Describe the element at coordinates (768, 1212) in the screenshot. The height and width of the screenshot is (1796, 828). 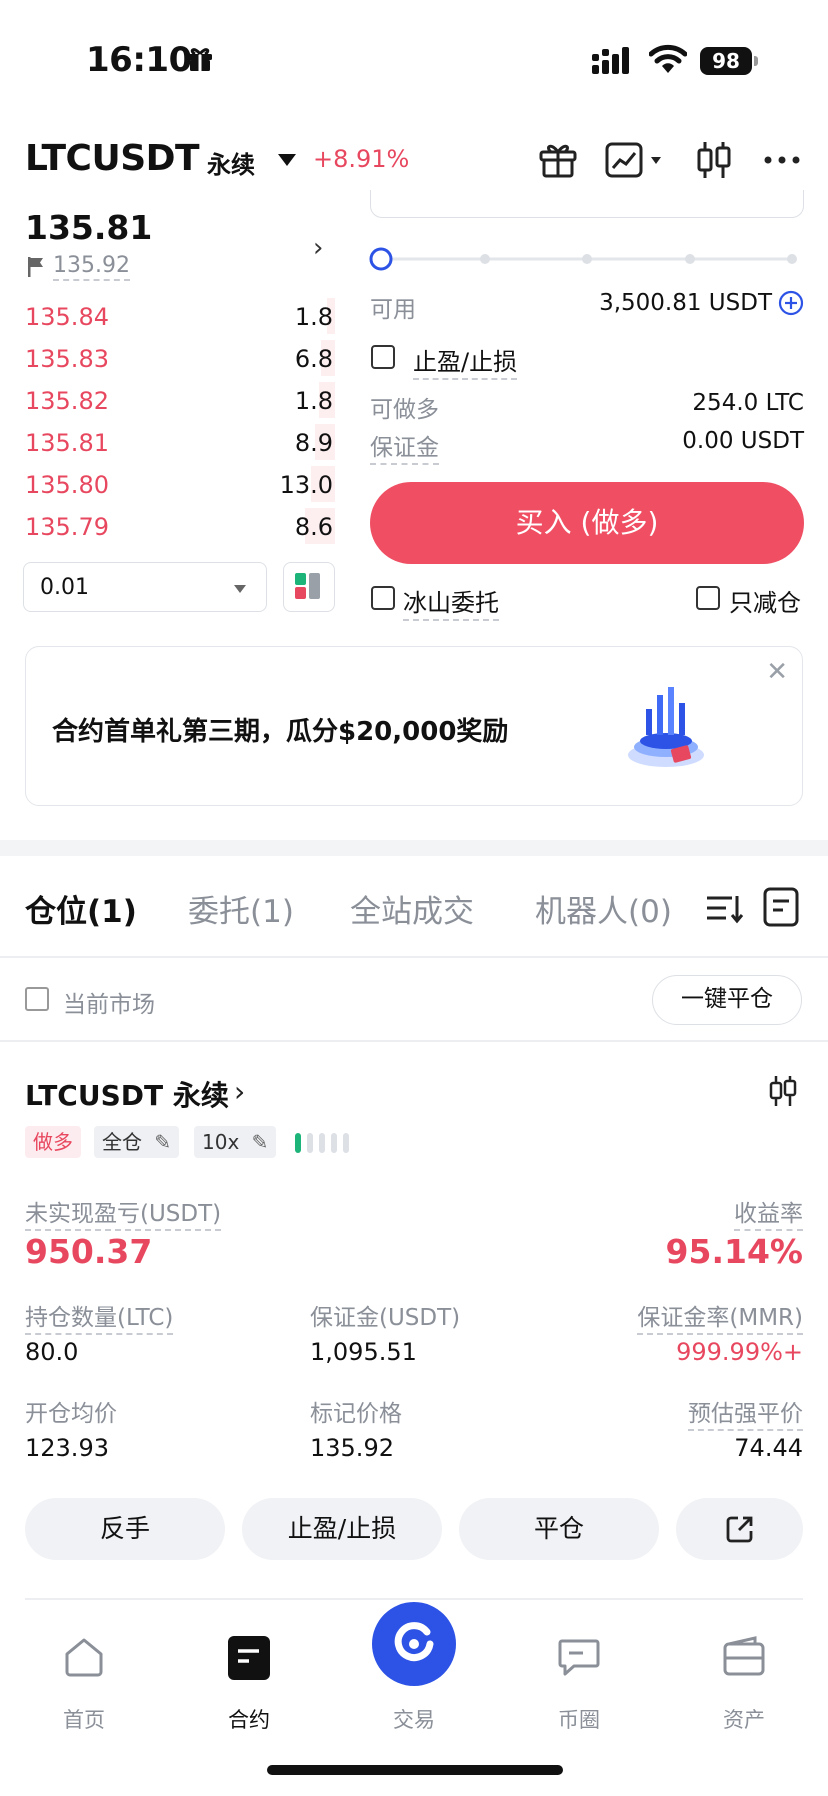
I see `roe-label: 收益率` at that location.